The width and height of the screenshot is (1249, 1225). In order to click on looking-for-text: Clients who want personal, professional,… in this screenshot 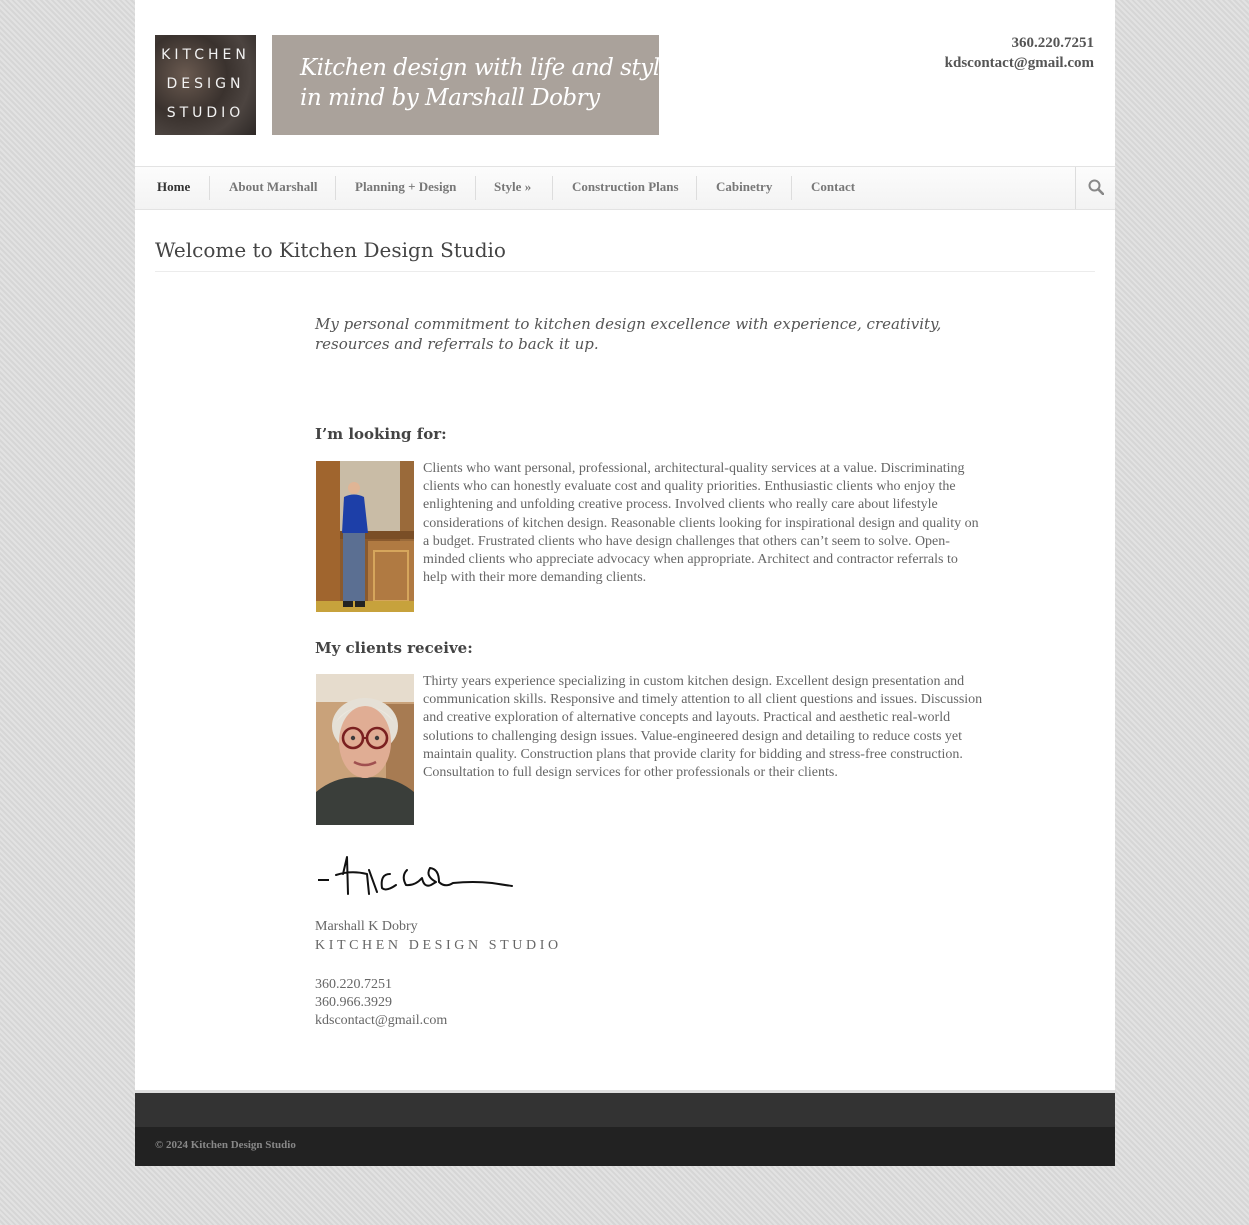, I will do `click(701, 523)`.